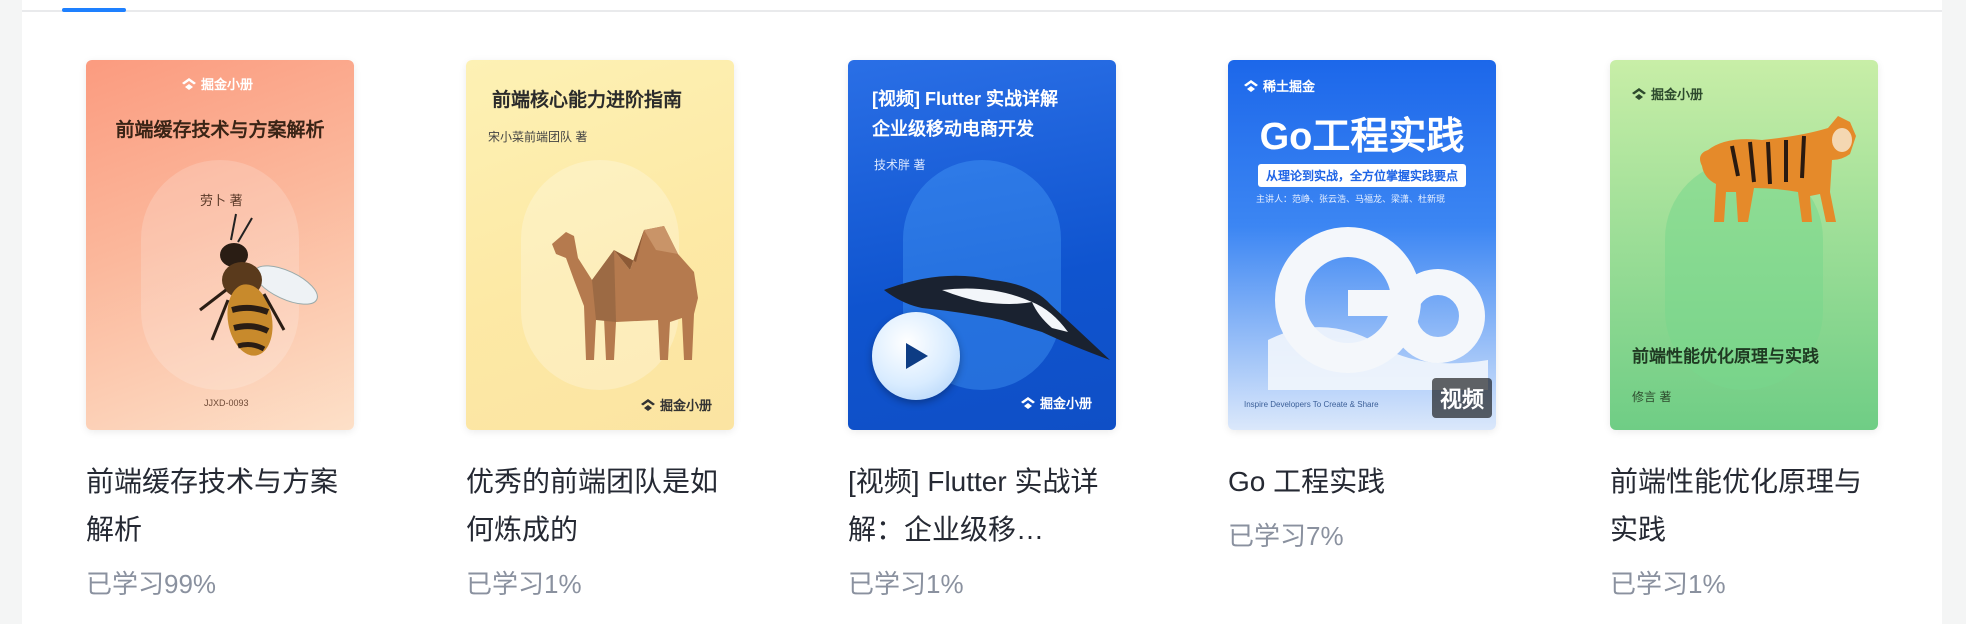 This screenshot has height=624, width=1966. Describe the element at coordinates (965, 99) in the screenshot. I see `cover-title: [视频] Flutter 实战详解` at that location.